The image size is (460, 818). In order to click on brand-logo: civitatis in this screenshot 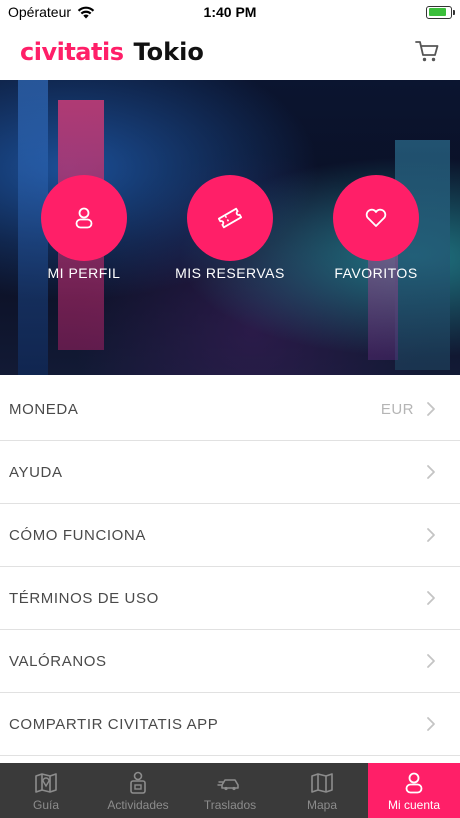, I will do `click(72, 52)`.